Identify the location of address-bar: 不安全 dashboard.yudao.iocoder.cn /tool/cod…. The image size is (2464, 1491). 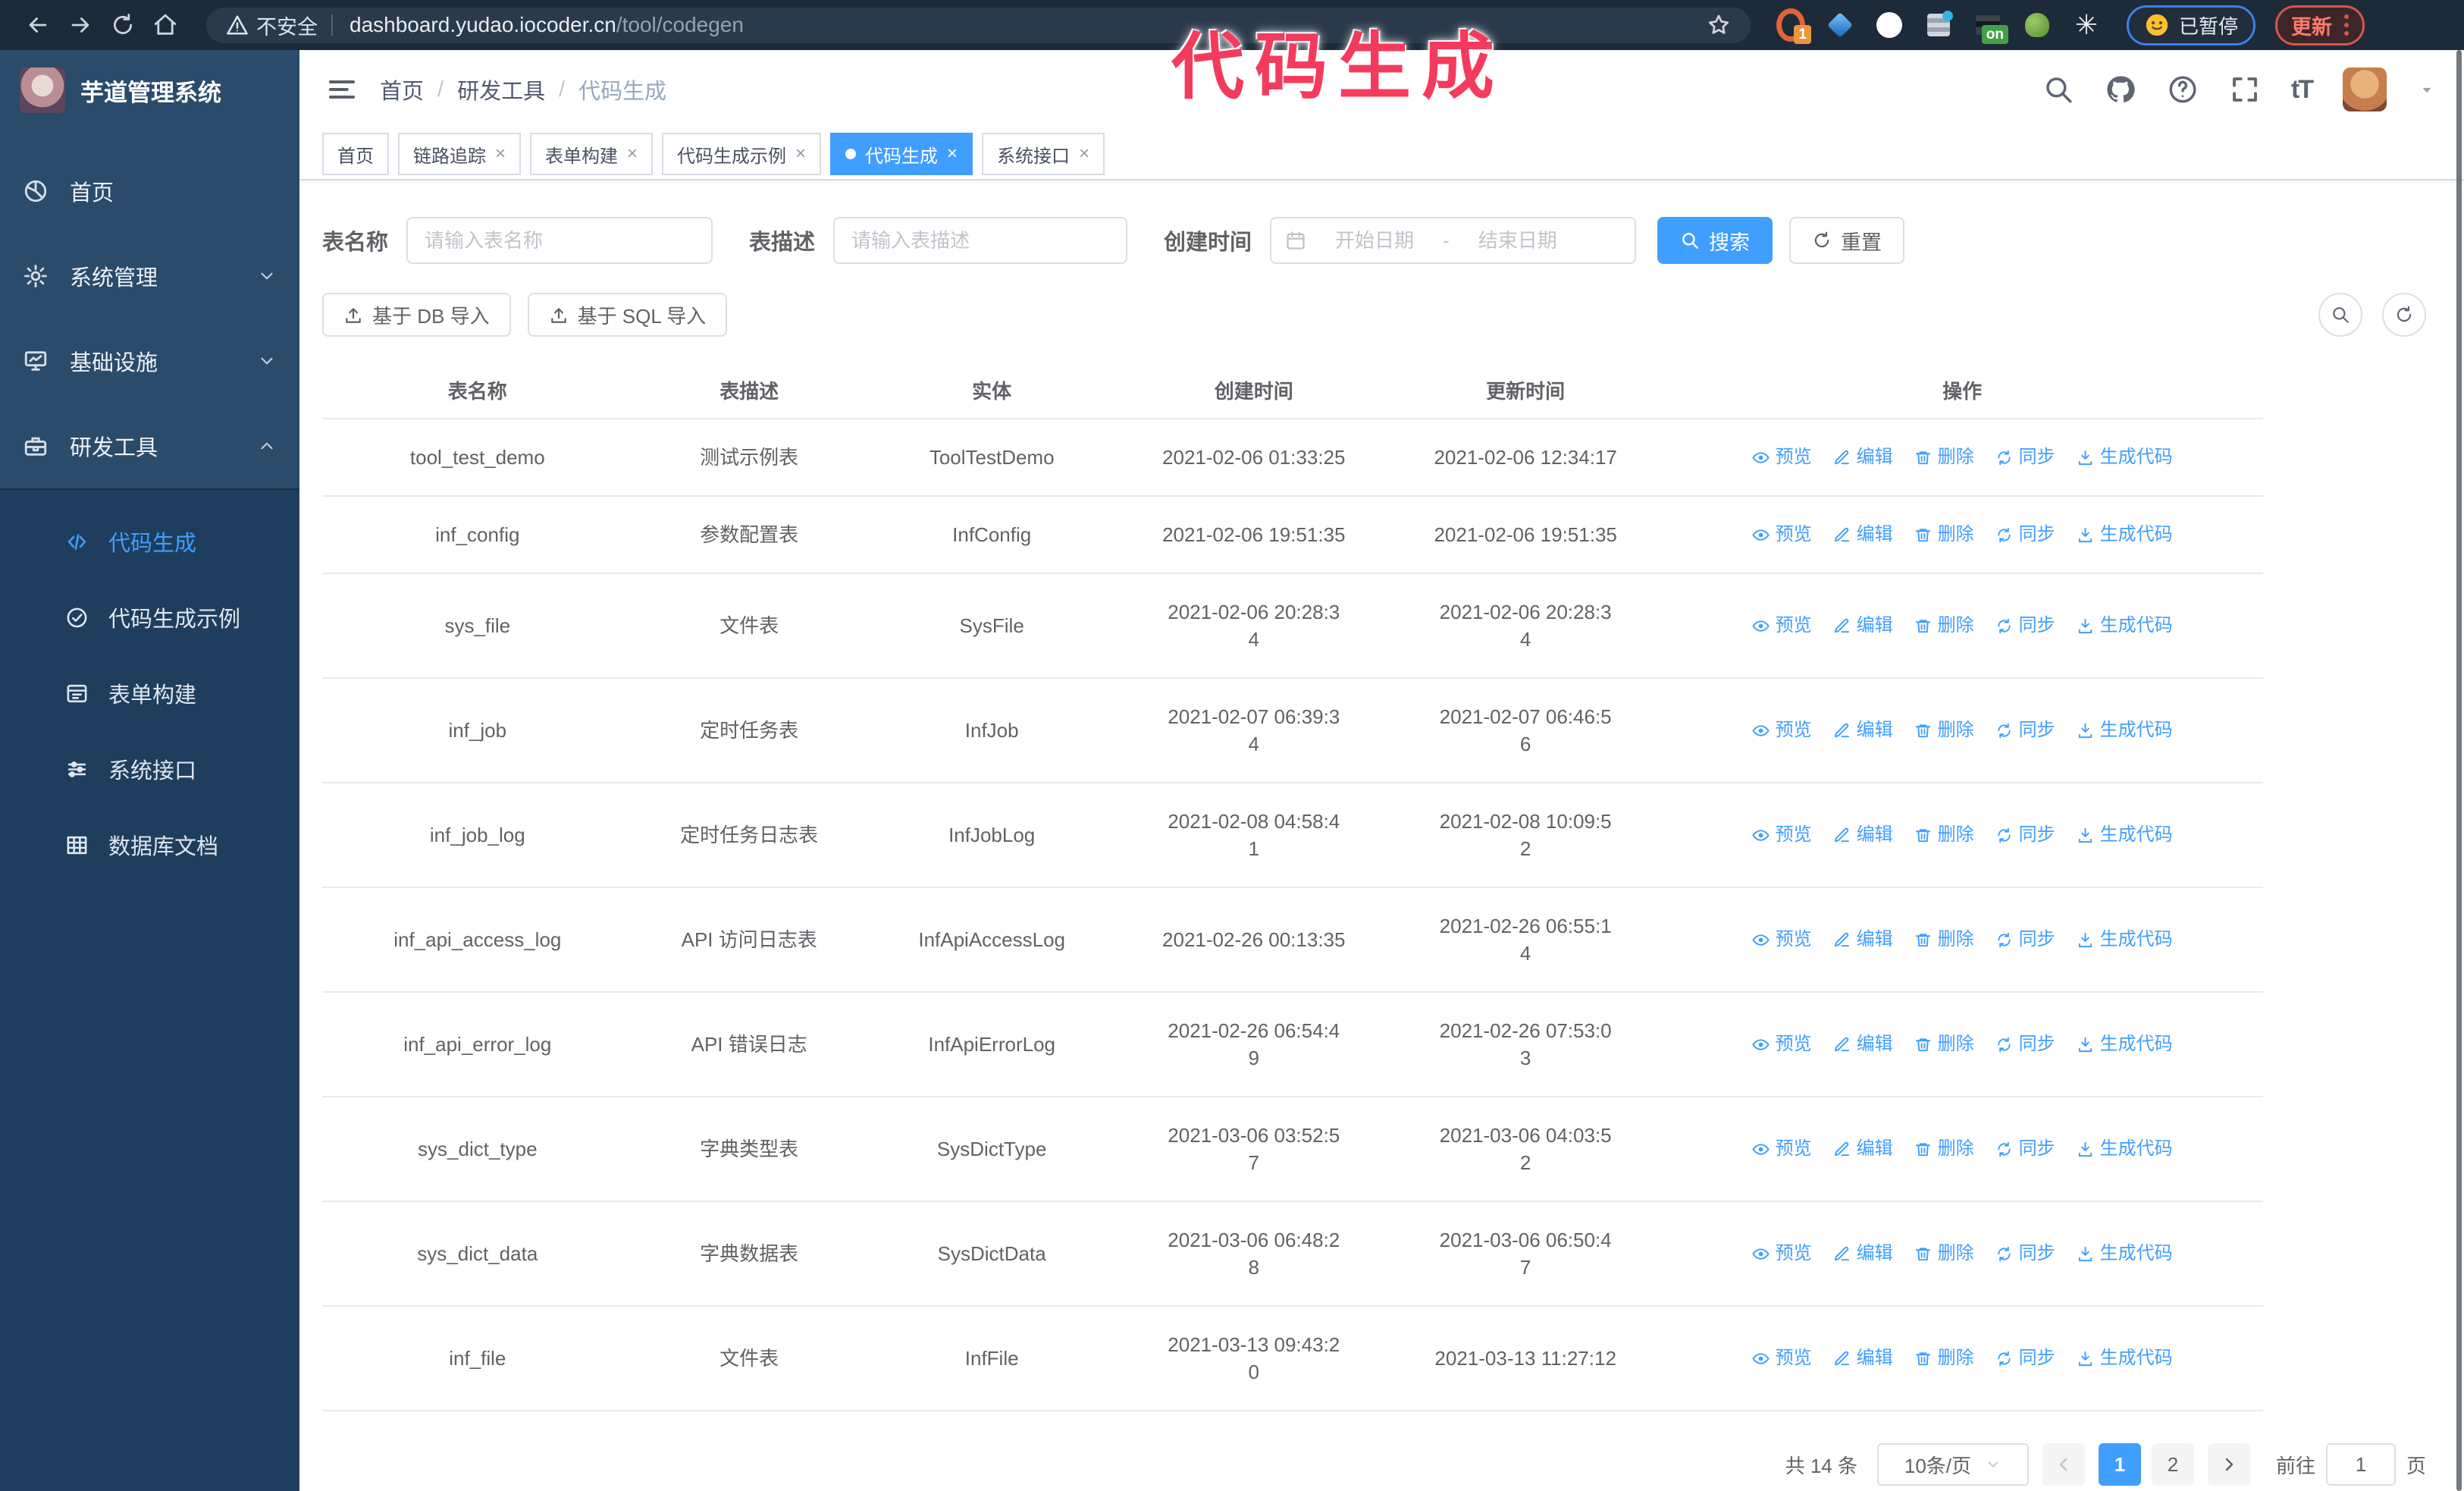
(979, 25).